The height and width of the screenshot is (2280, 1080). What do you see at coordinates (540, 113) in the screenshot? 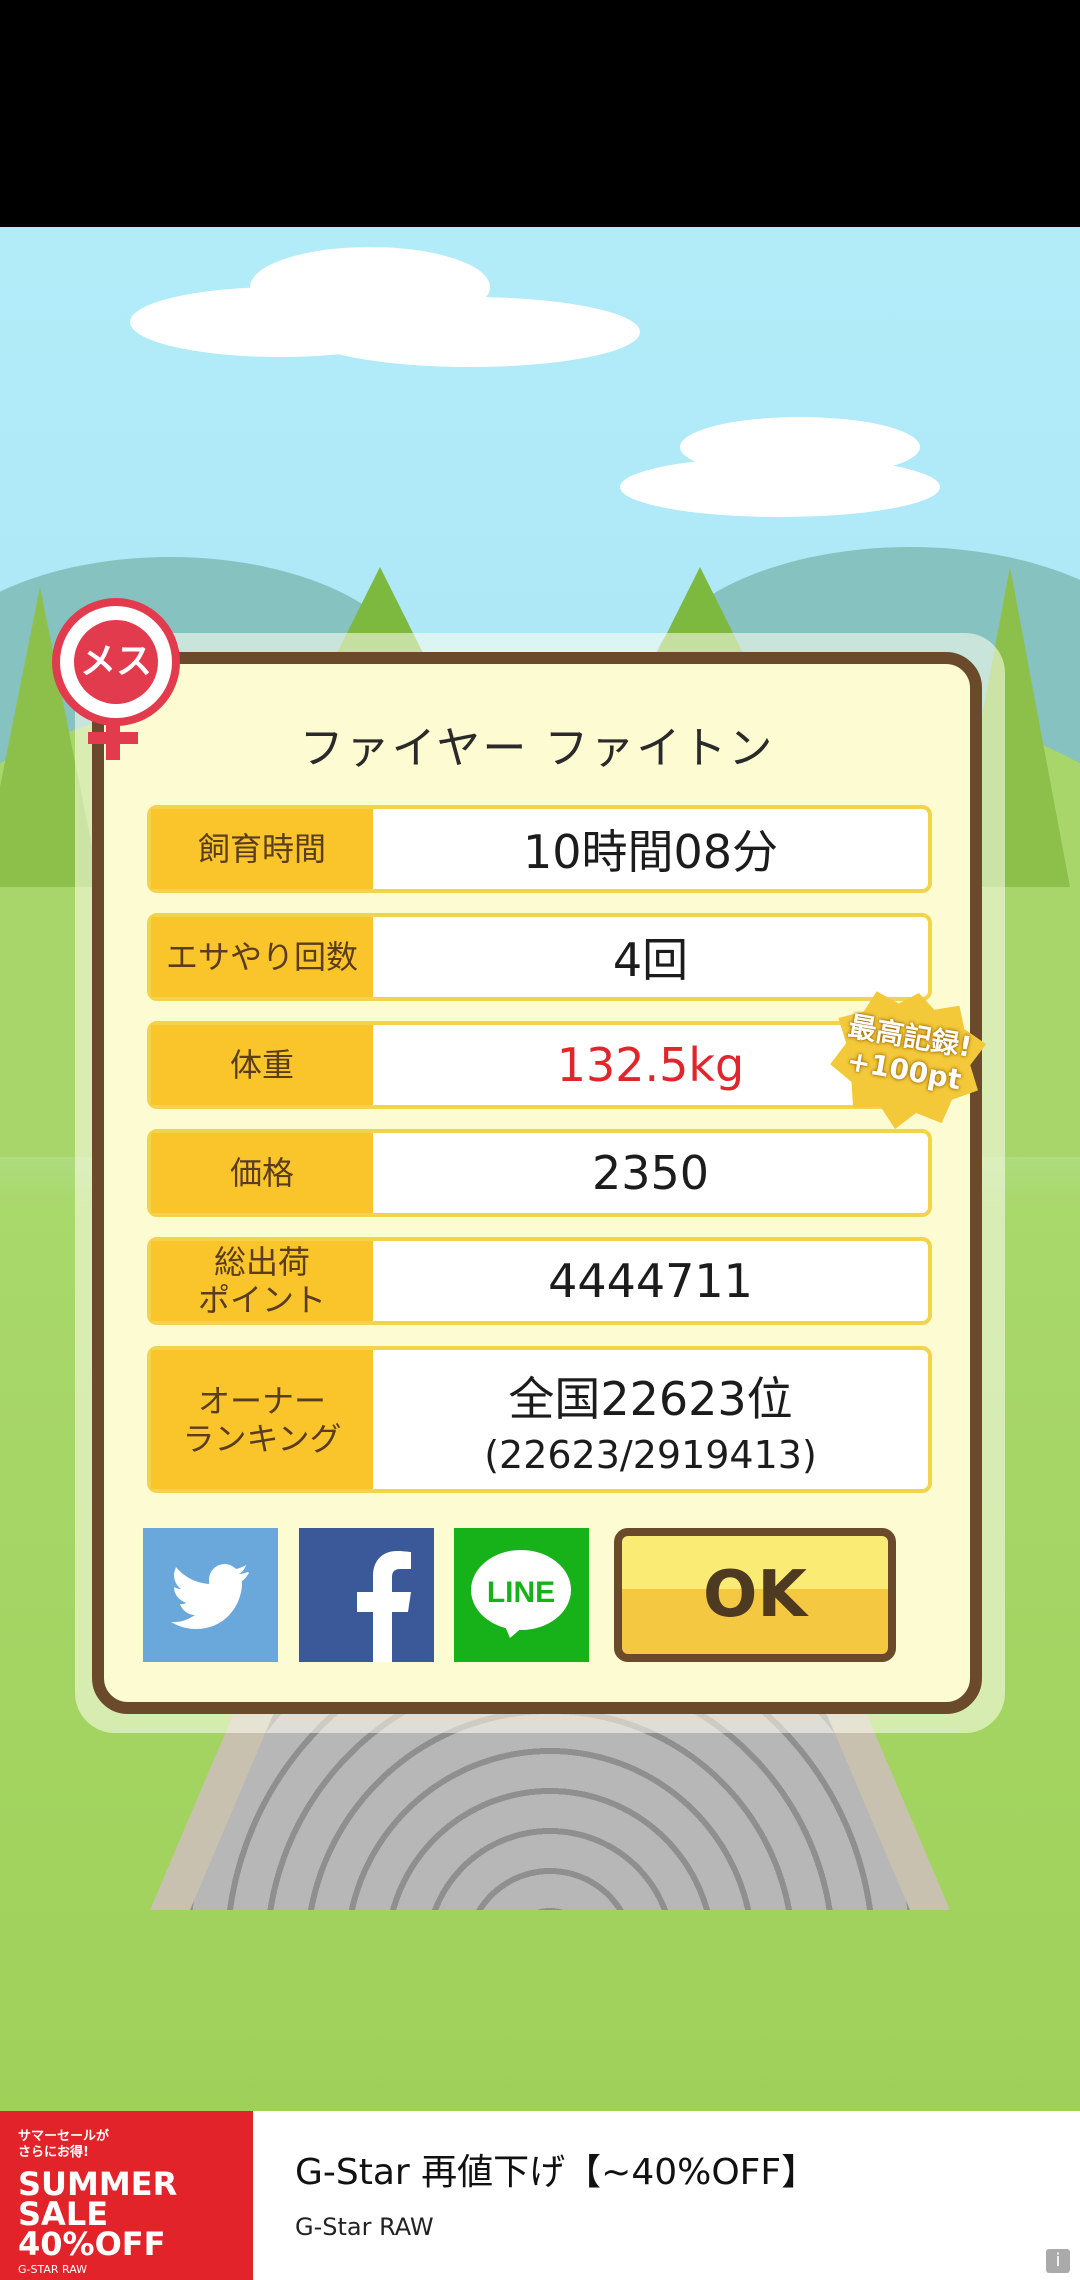
I see `status-bar` at bounding box center [540, 113].